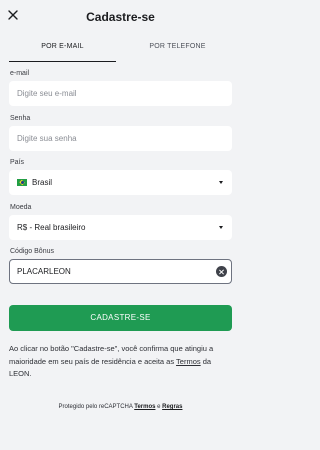  Describe the element at coordinates (47, 93) in the screenshot. I see `email-placeholder: Digite seu e-mail` at that location.